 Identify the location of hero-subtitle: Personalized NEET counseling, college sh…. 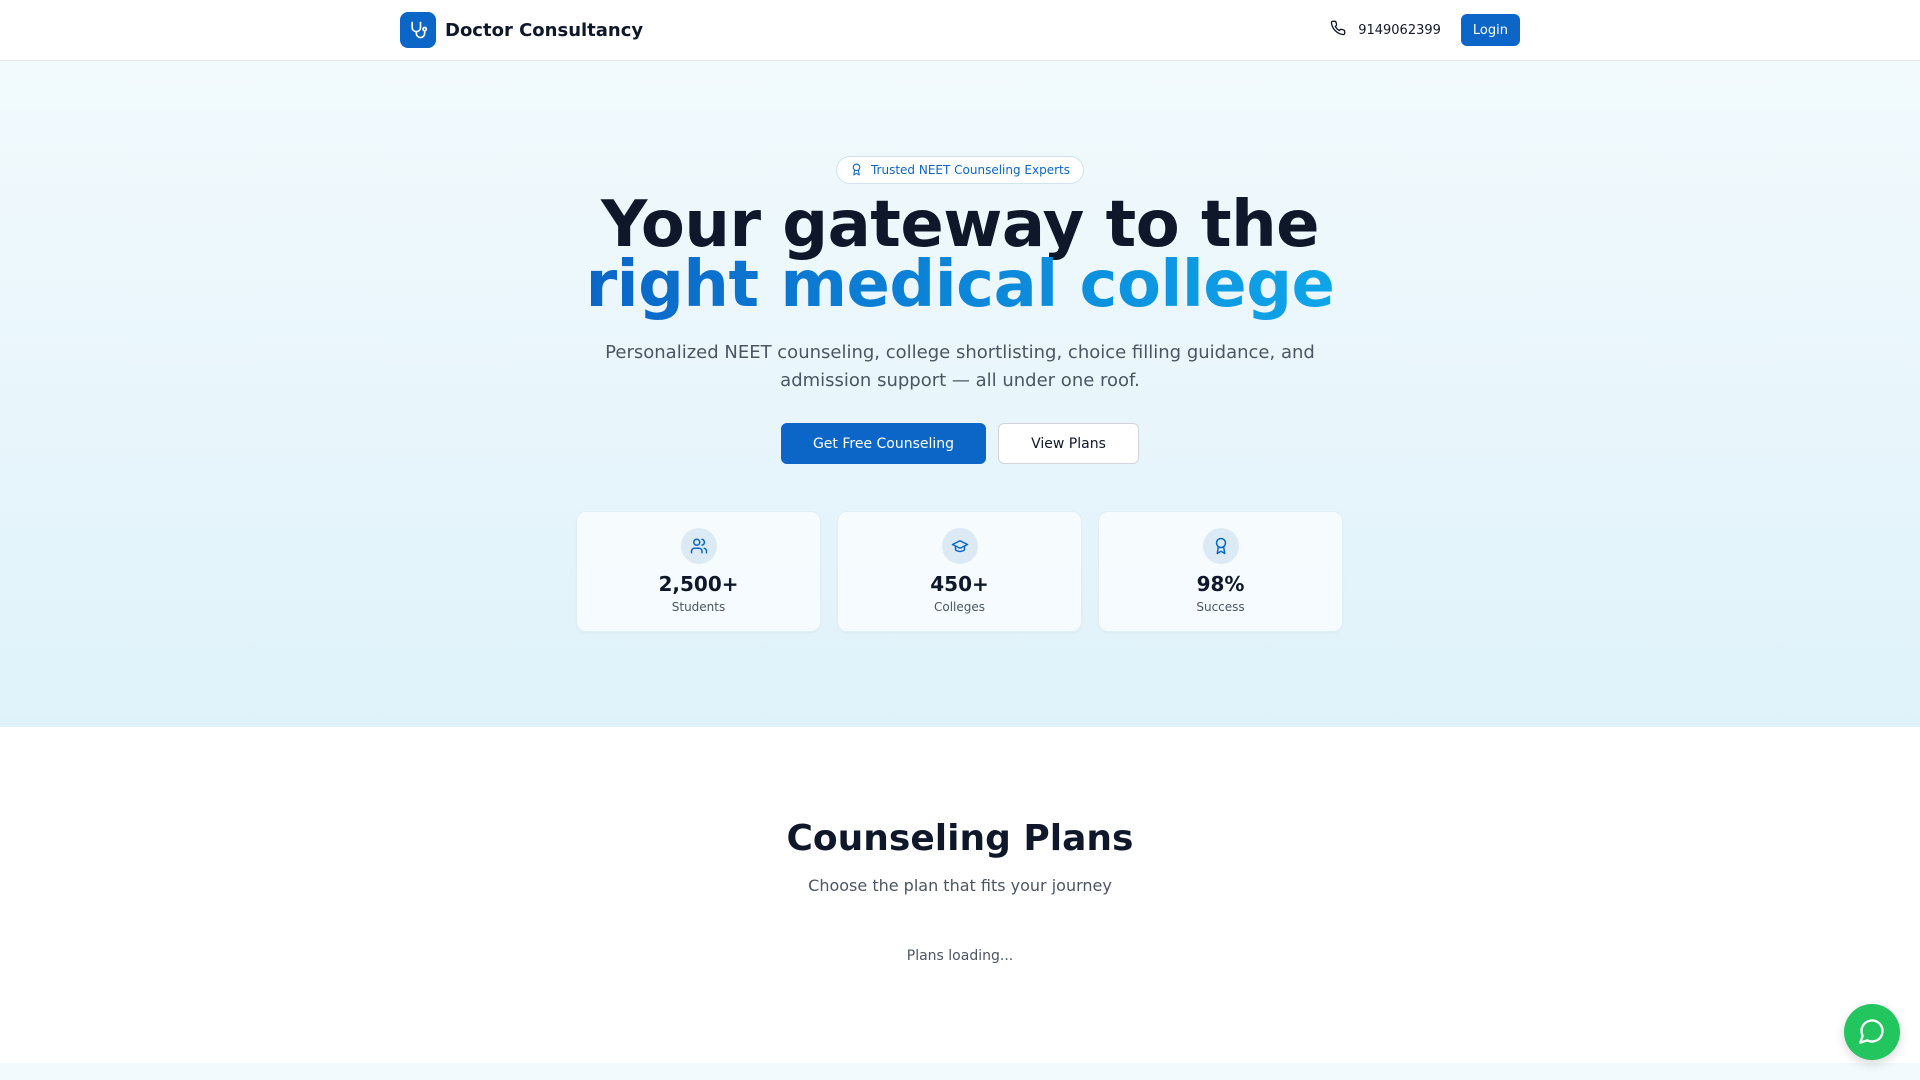
(960, 366).